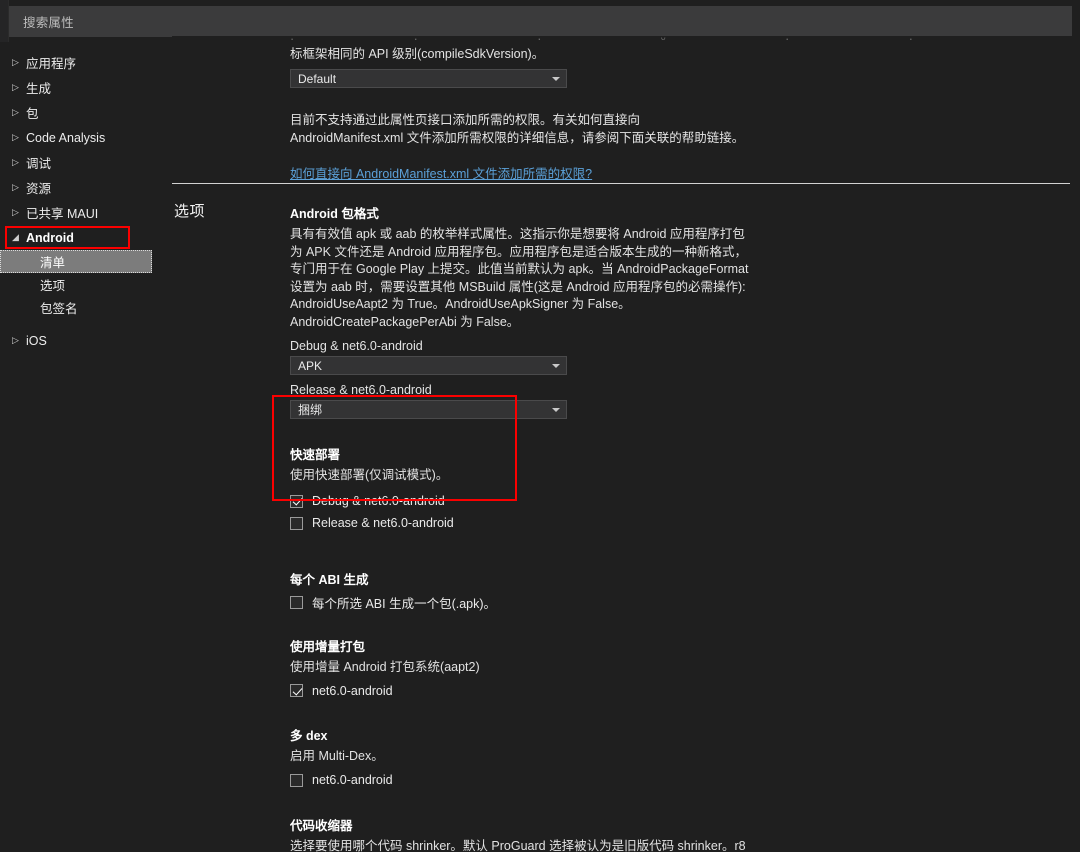 The image size is (1080, 852). Describe the element at coordinates (640, 690) in the screenshot. I see `incremental-packaging-checkbox-row: net6.0-android` at that location.